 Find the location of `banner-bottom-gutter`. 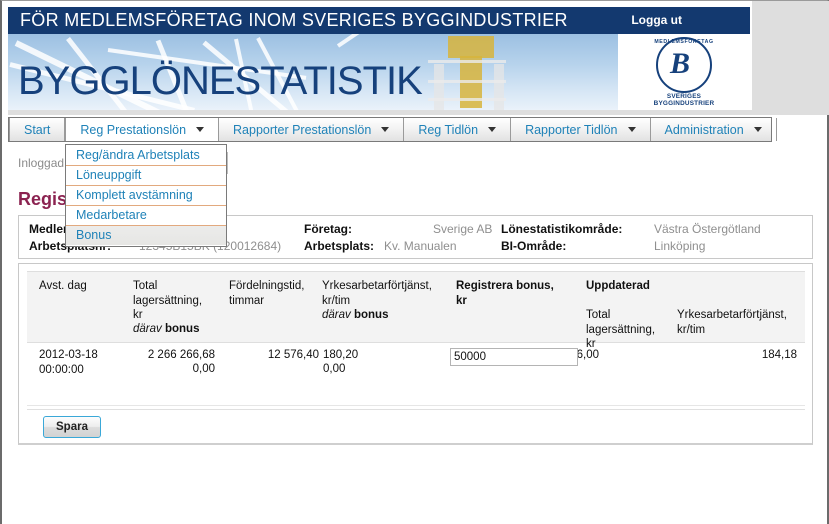

banner-bottom-gutter is located at coordinates (418, 112).